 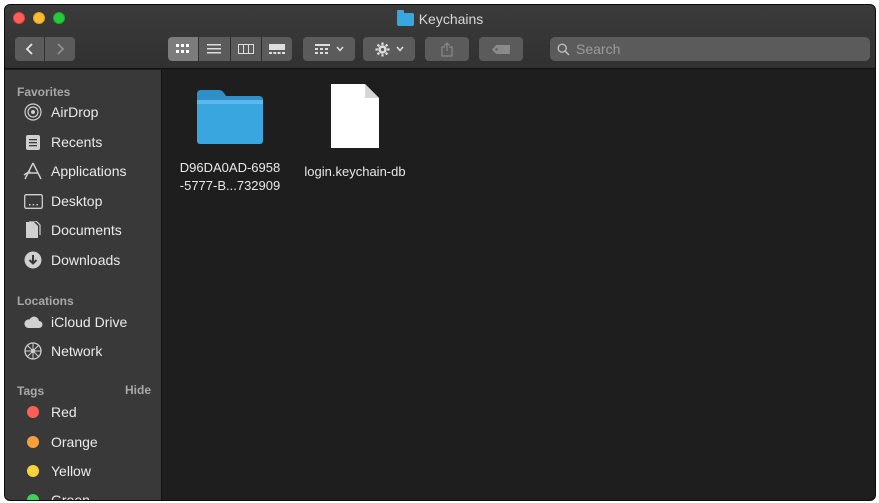 What do you see at coordinates (33, 351) in the screenshot?
I see `network-icon` at bounding box center [33, 351].